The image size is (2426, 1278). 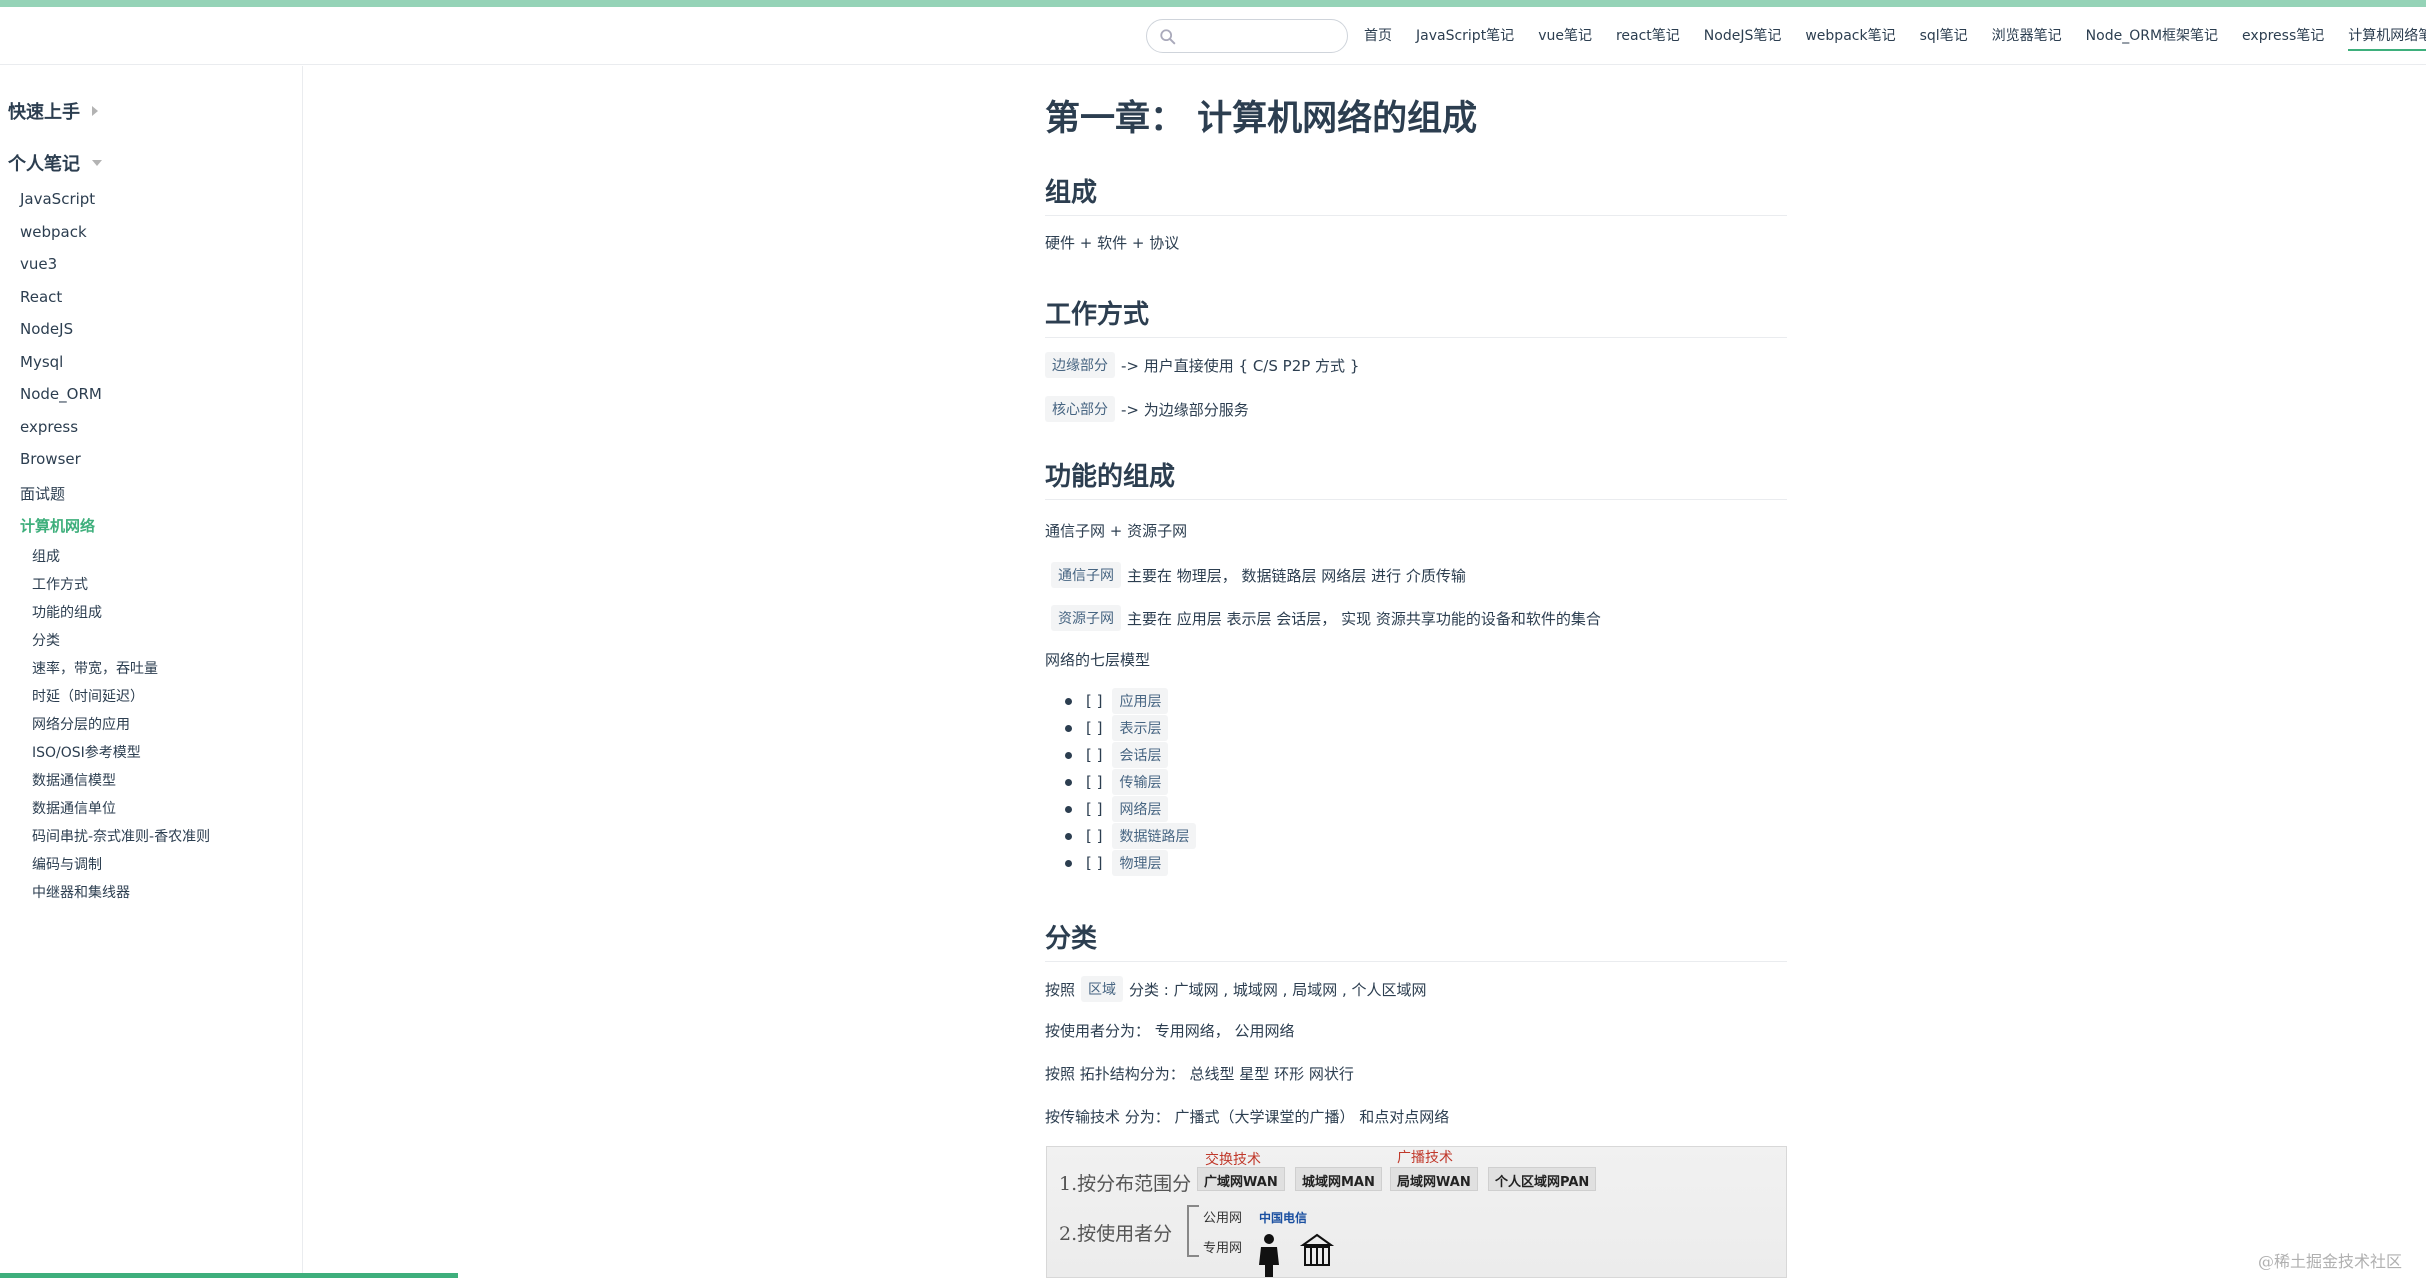 I want to click on telecom-logo: 中国电信, so click(x=1283, y=1218).